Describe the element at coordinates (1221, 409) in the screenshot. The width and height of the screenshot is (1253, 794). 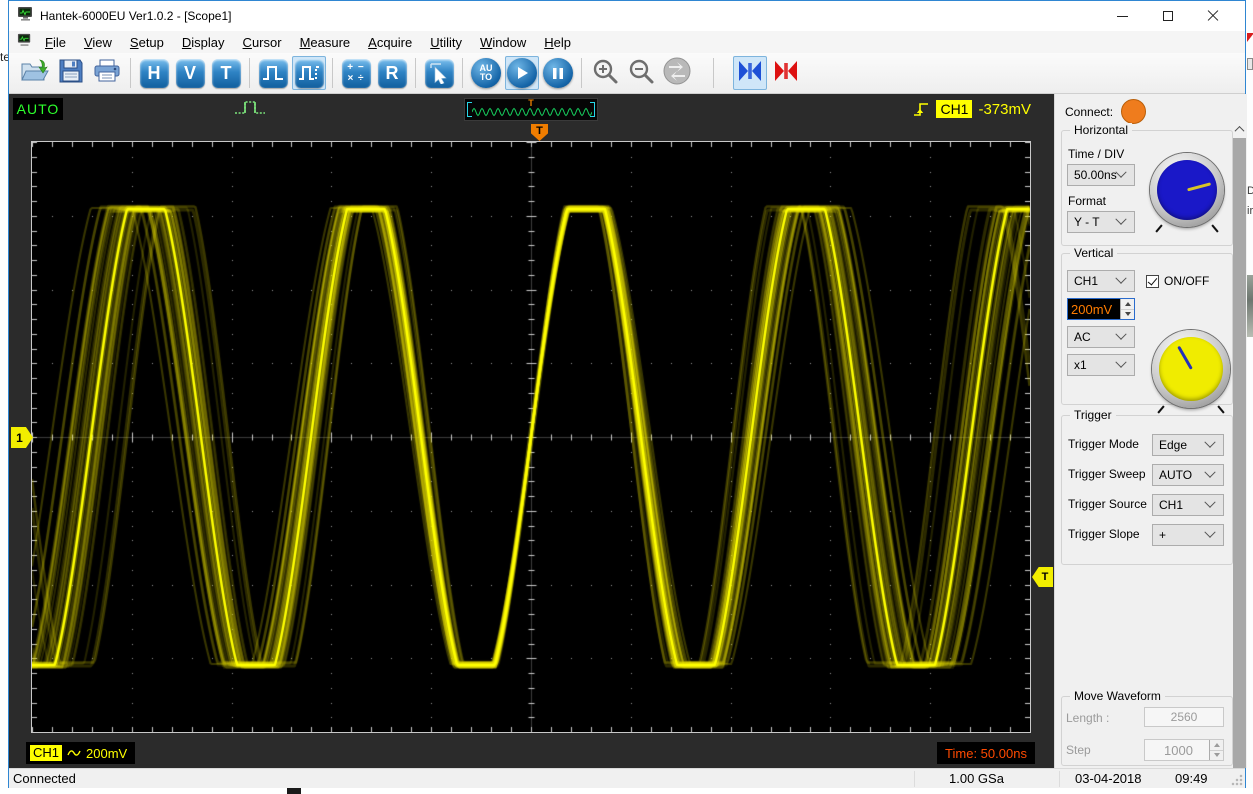
I see `knob-tick` at that location.